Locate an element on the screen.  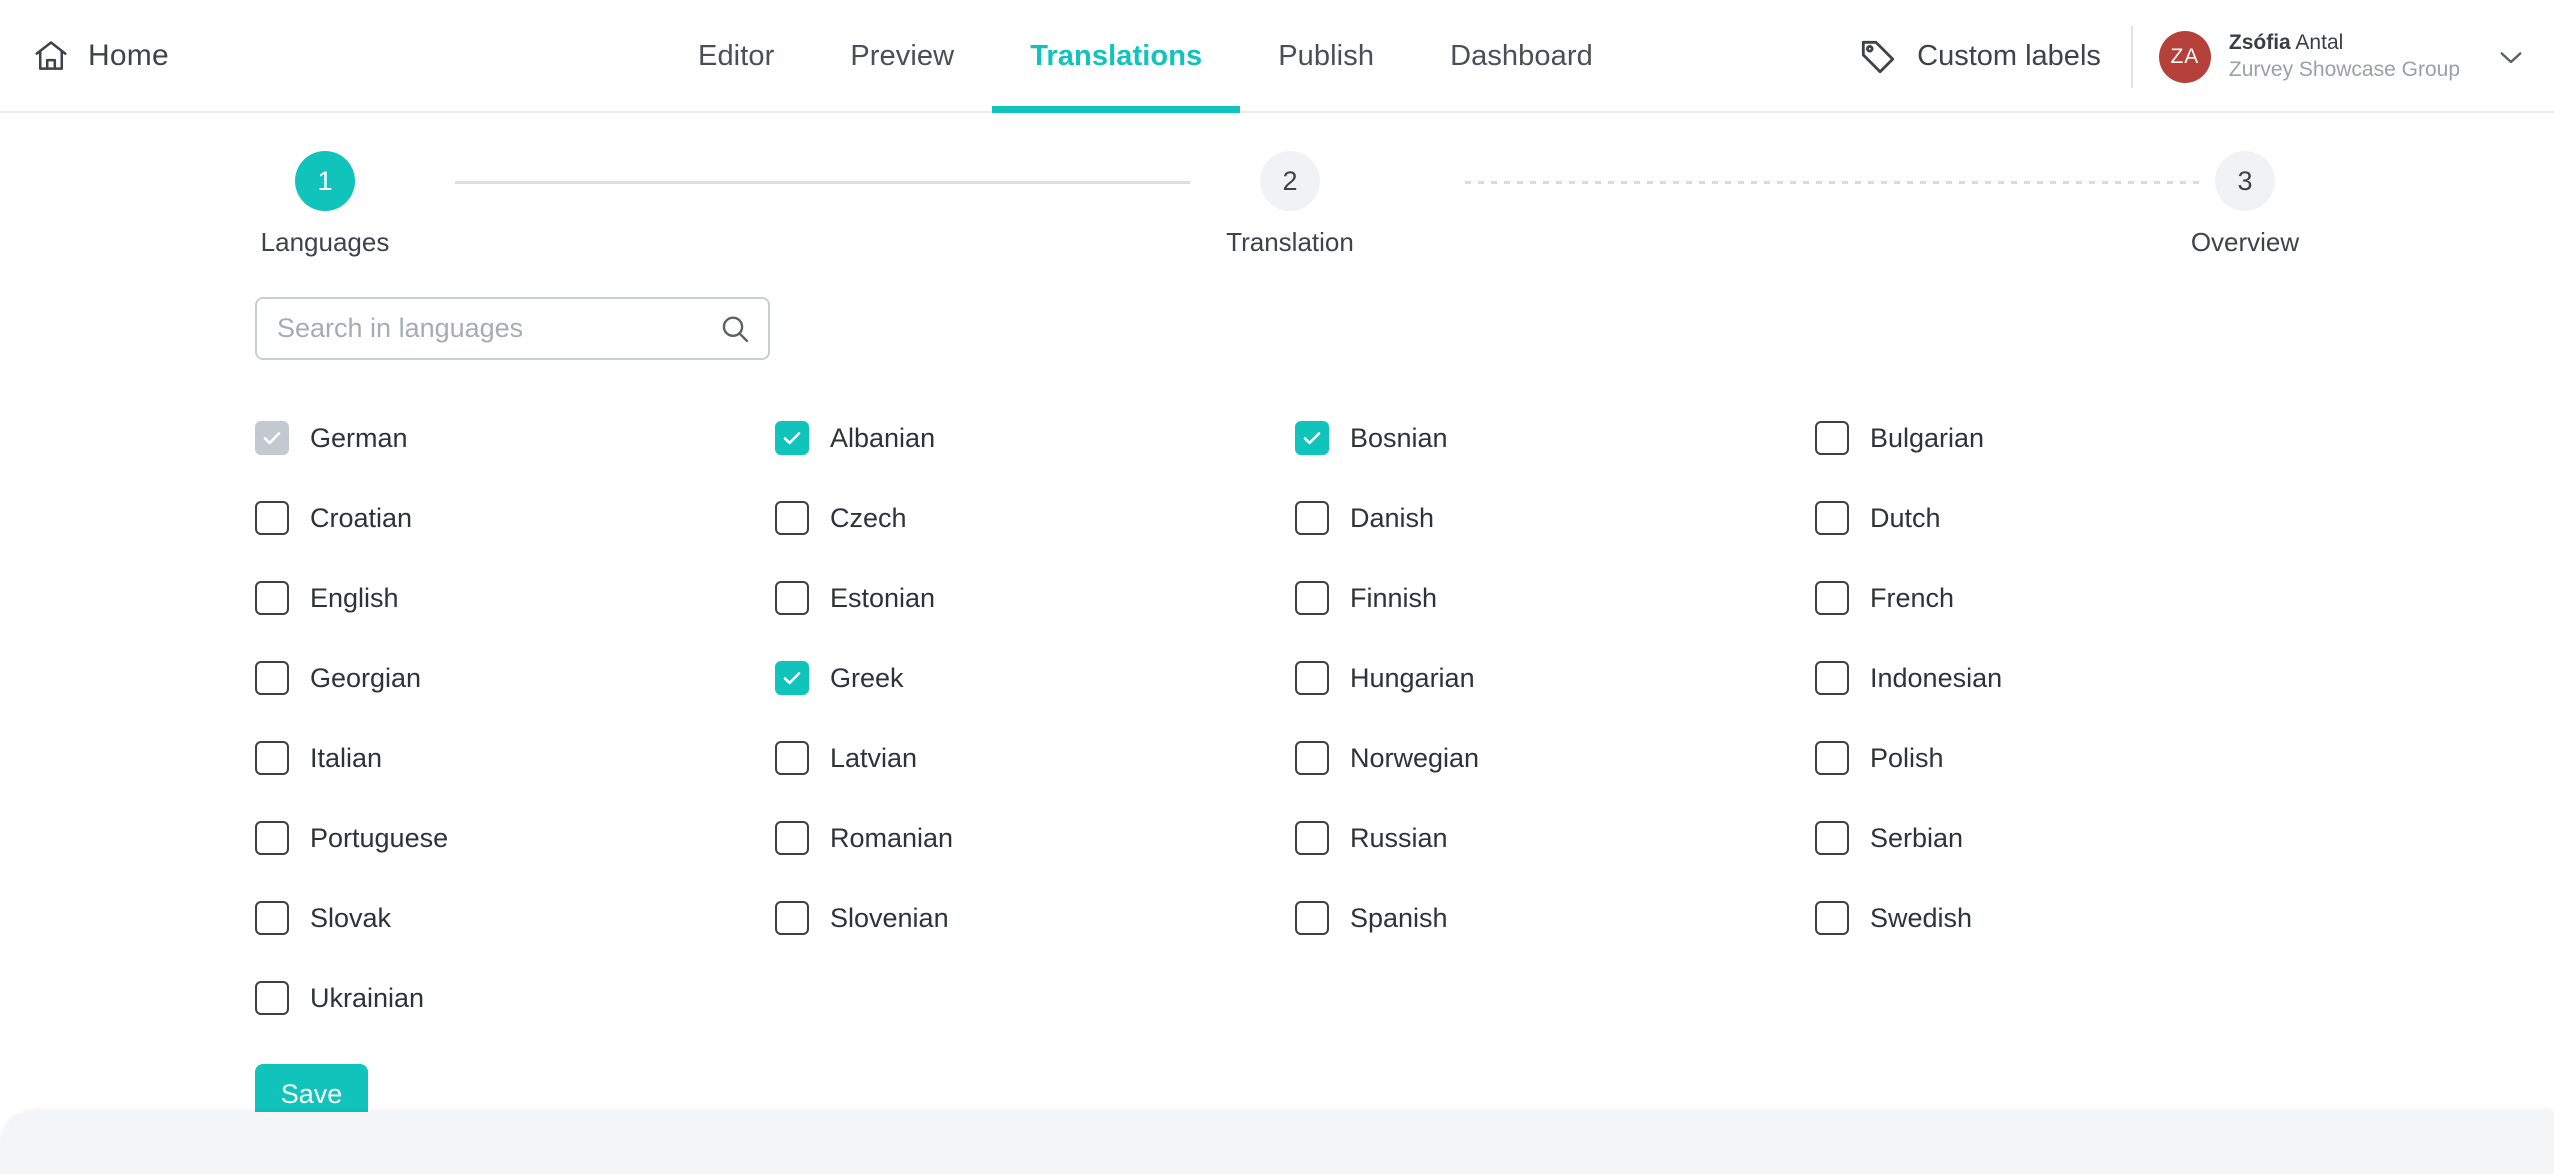
language-option-italian: Italian is located at coordinates (515, 758).